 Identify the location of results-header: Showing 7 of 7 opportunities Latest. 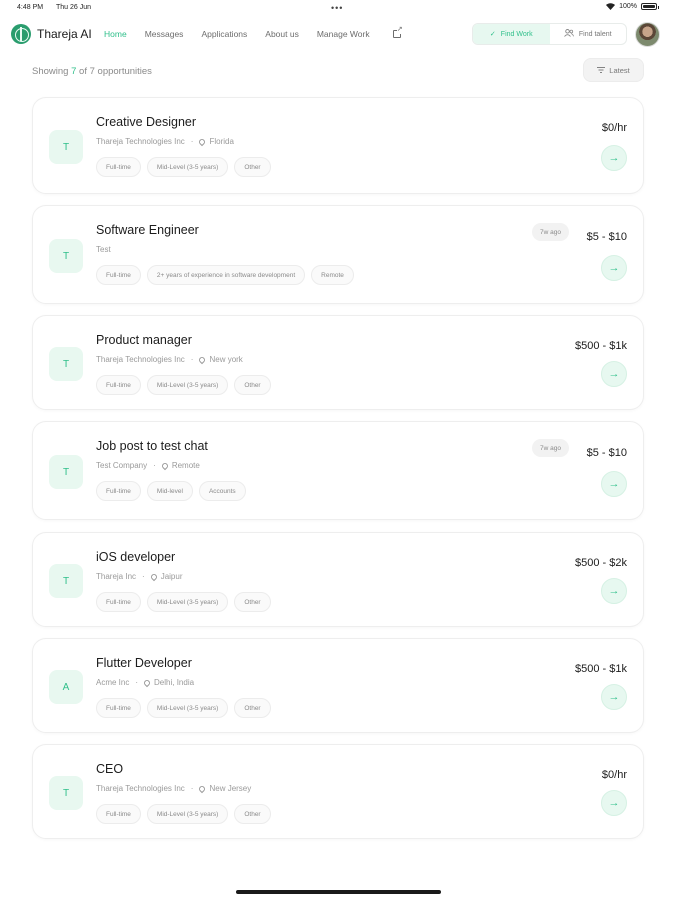
(337, 71).